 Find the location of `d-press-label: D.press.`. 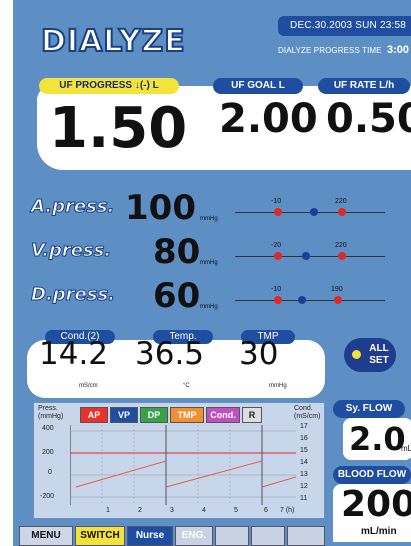

d-press-label: D.press. is located at coordinates (73, 295).